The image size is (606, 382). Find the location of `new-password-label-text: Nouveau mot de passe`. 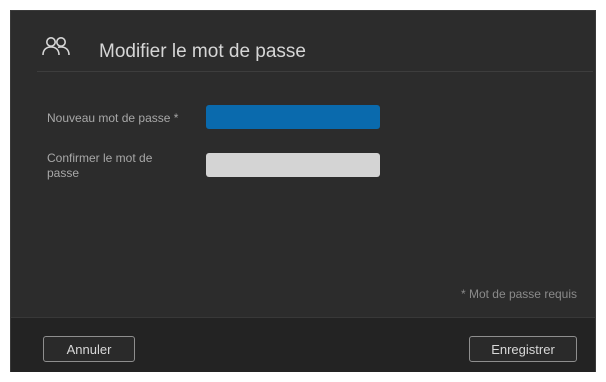

new-password-label-text: Nouveau mot de passe is located at coordinates (109, 118).